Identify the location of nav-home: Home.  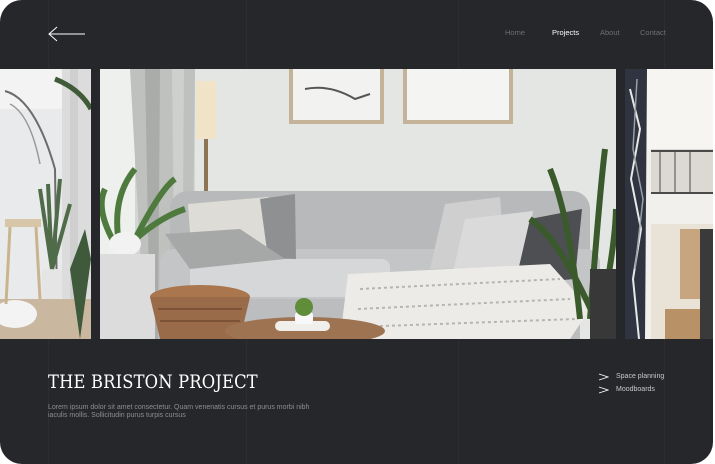
(515, 32).